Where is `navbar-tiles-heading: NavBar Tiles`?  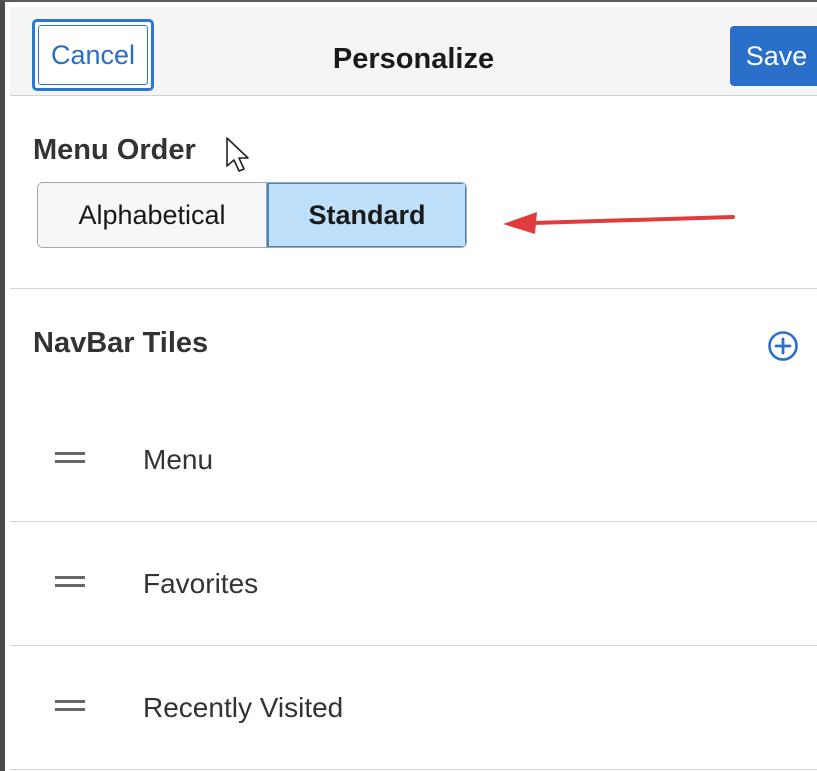
navbar-tiles-heading: NavBar Tiles is located at coordinates (121, 343).